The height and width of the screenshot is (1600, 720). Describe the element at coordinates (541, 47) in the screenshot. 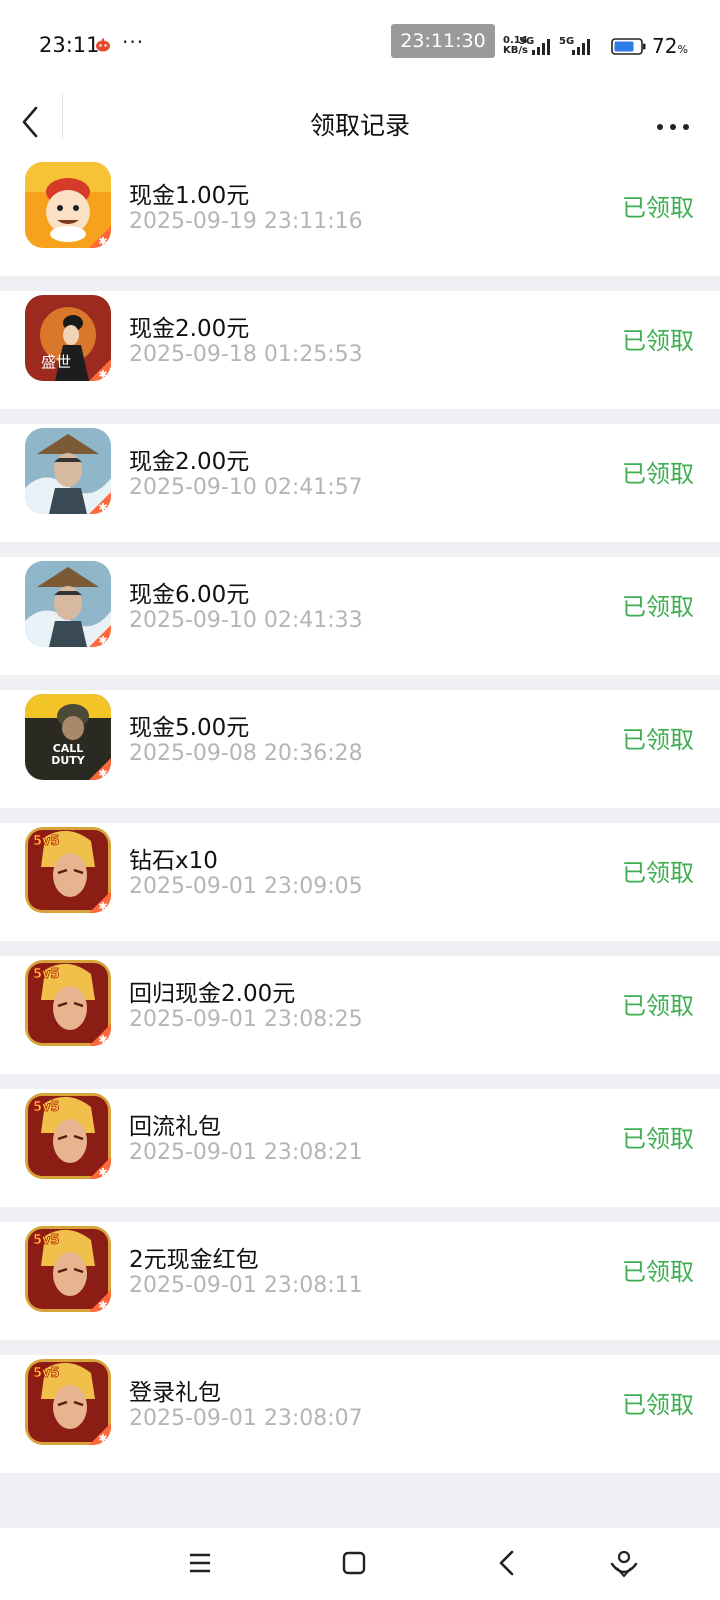

I see `signal-icon` at that location.